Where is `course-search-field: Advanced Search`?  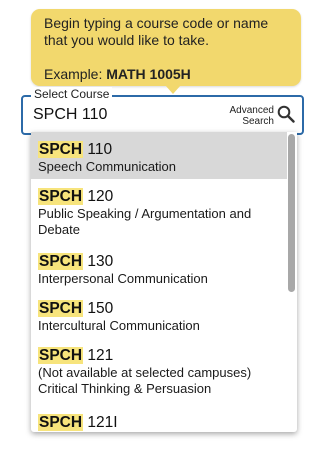
course-search-field: Advanced Search is located at coordinates (162, 115).